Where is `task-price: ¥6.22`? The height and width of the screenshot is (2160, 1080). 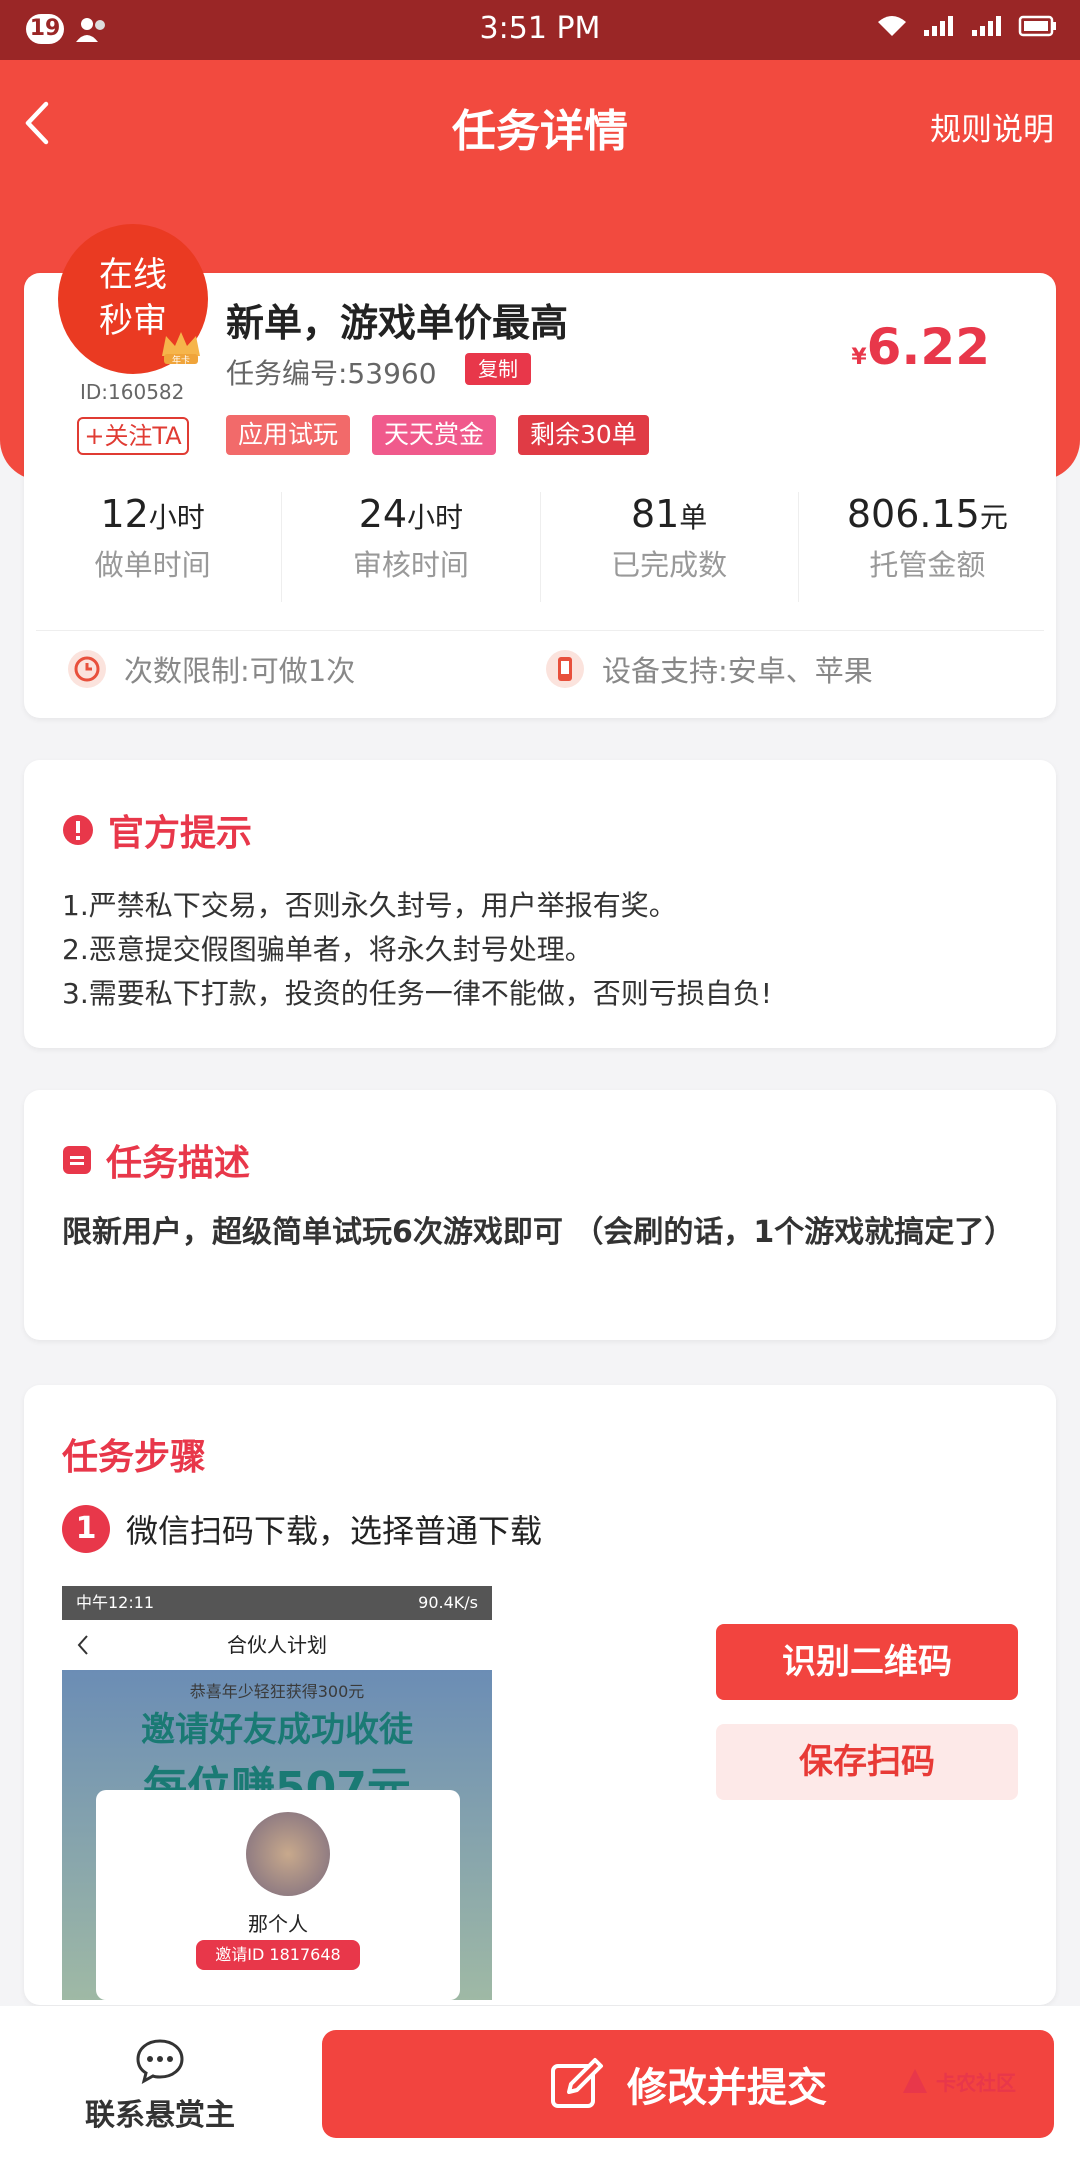
task-price: ¥6.22 is located at coordinates (920, 347).